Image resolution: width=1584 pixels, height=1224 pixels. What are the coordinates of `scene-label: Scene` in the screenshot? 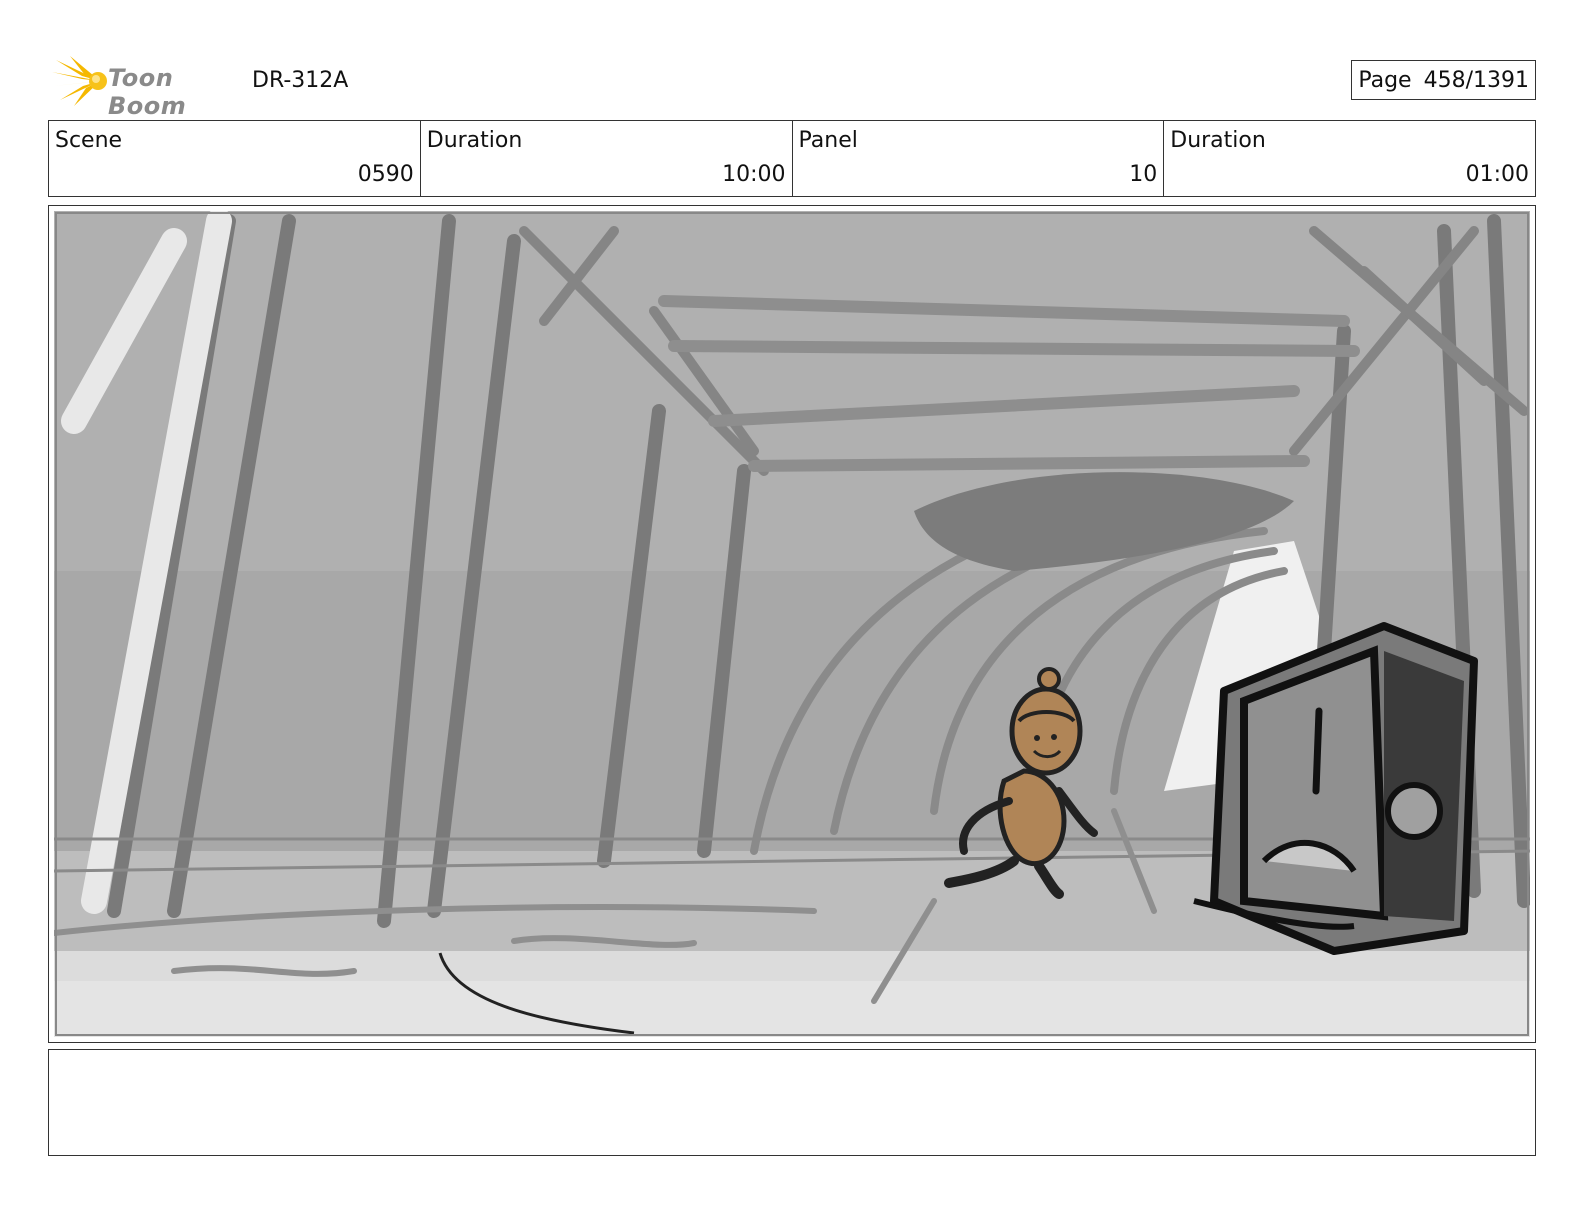 It's located at (89, 140).